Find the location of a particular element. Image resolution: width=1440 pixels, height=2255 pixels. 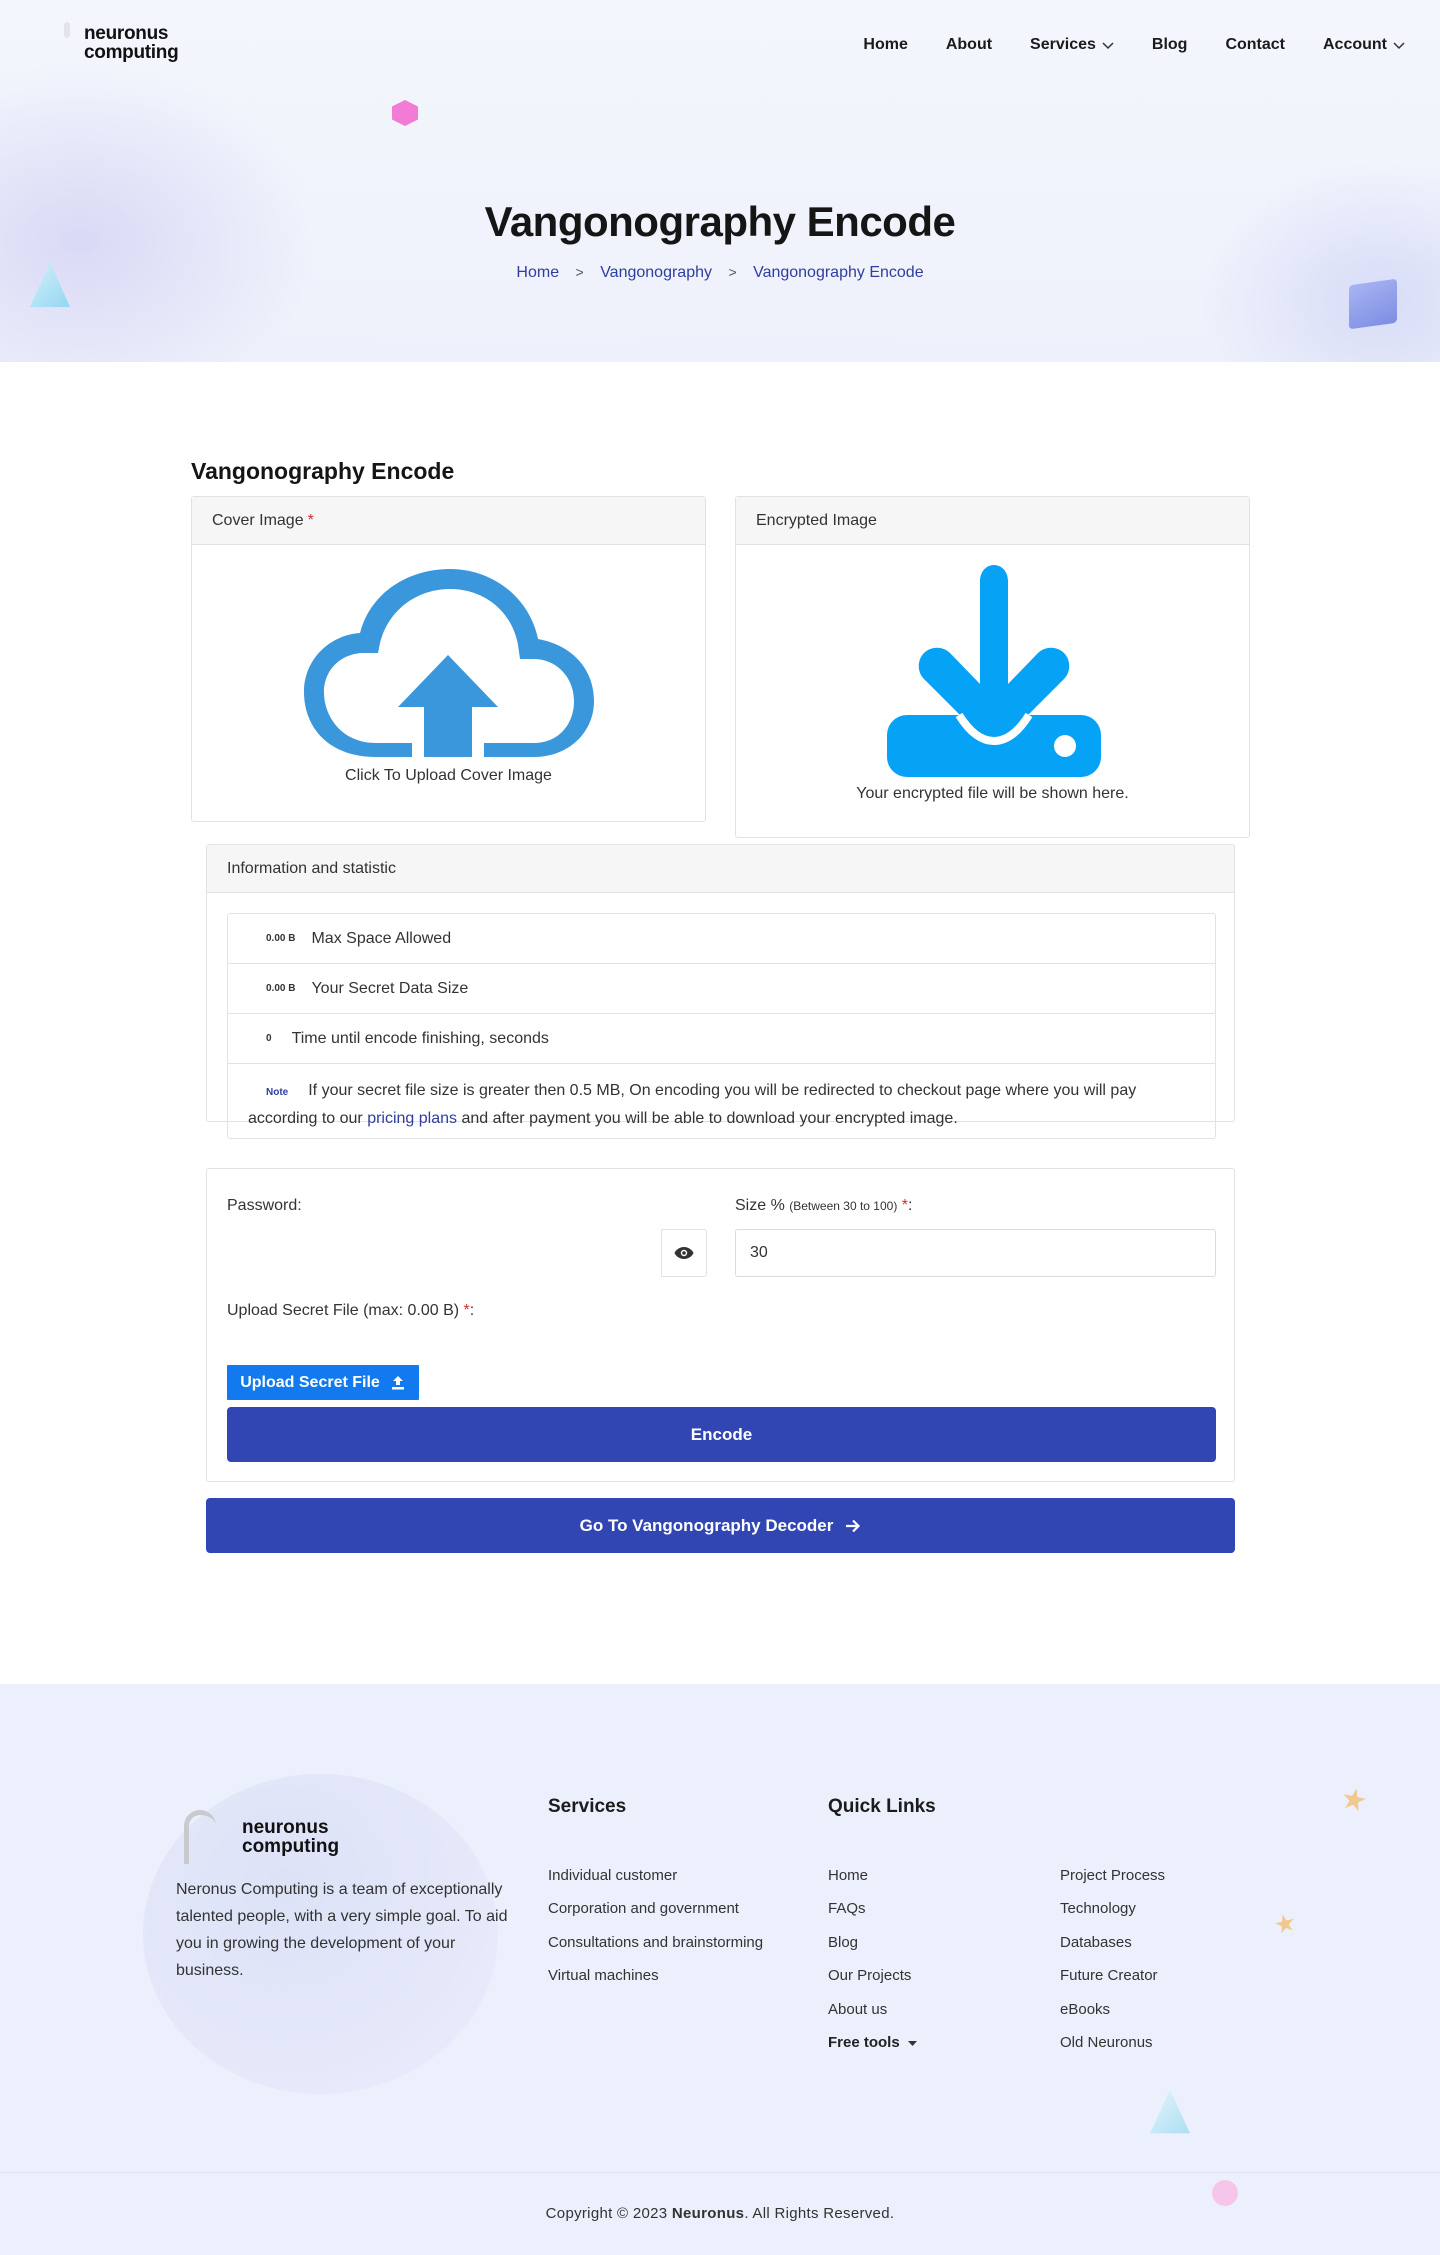

upload-secret-file-button: Upload Secret File is located at coordinates (323, 1382).